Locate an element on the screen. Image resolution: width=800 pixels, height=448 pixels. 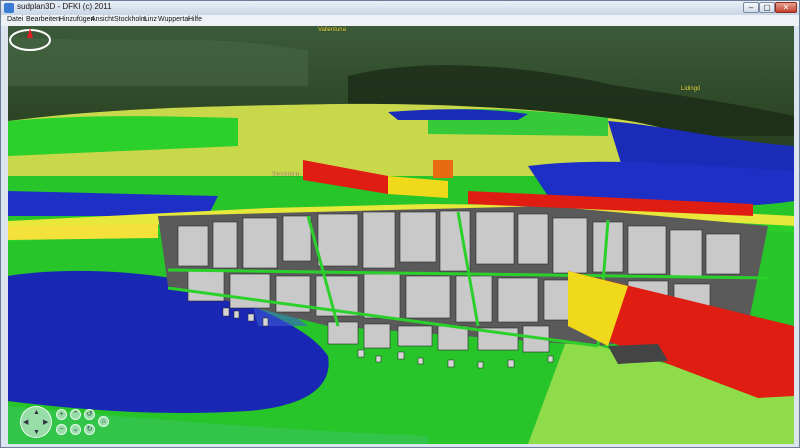
menu-bearbeiten: Bearbeiten is located at coordinates (43, 19).